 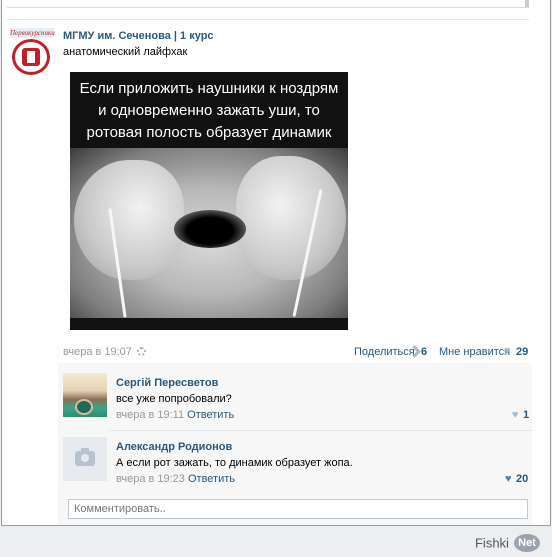 I want to click on logo-caption: Первокурсники, so click(x=32, y=33).